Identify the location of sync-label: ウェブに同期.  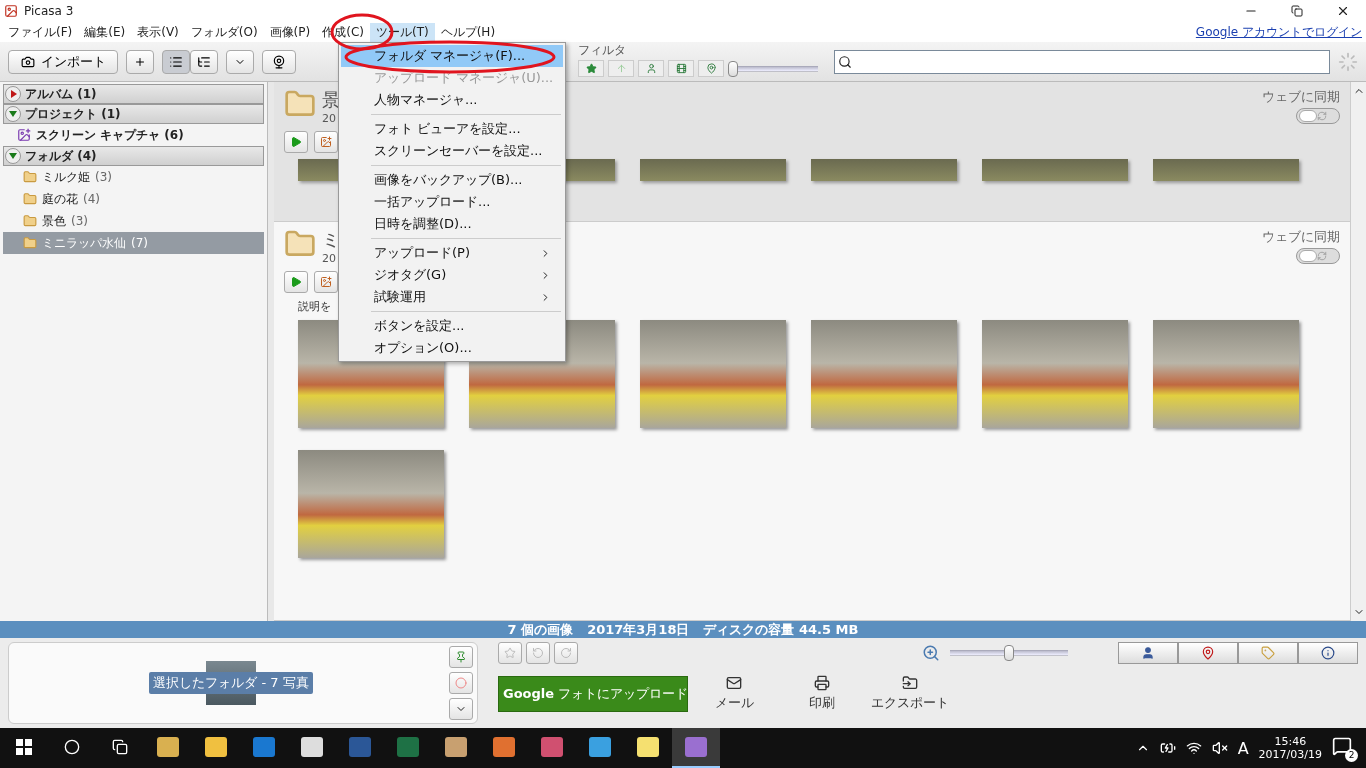
(1301, 97).